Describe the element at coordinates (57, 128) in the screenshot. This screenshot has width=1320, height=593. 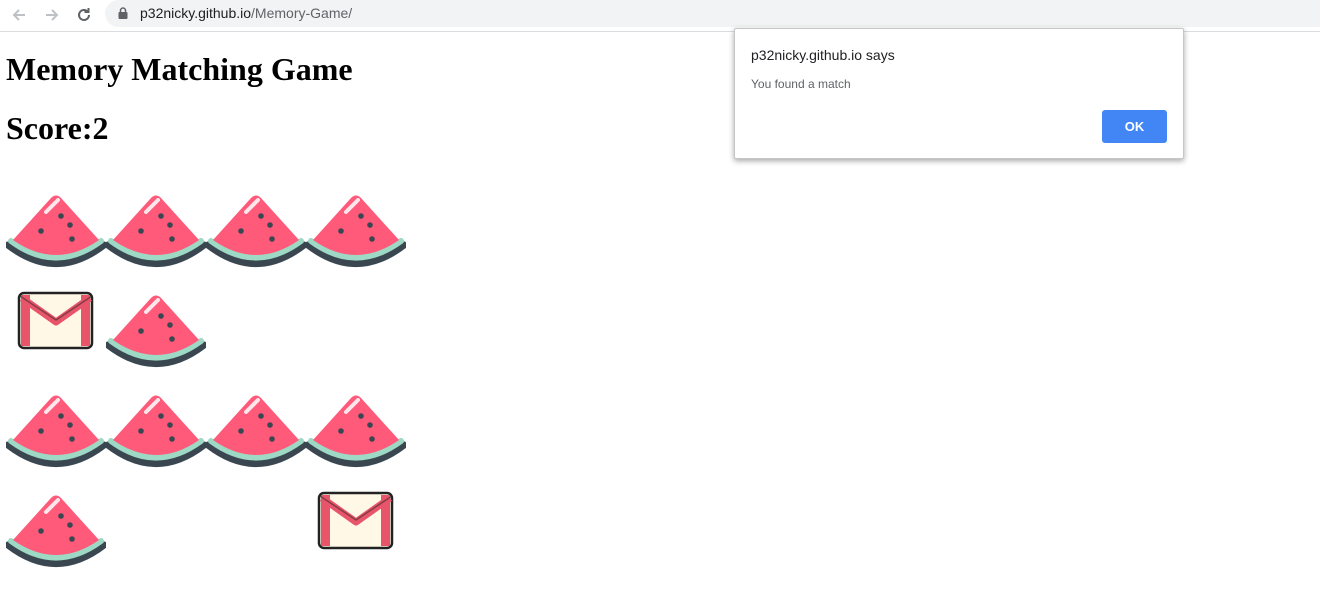
I see `score-label: Score:2` at that location.